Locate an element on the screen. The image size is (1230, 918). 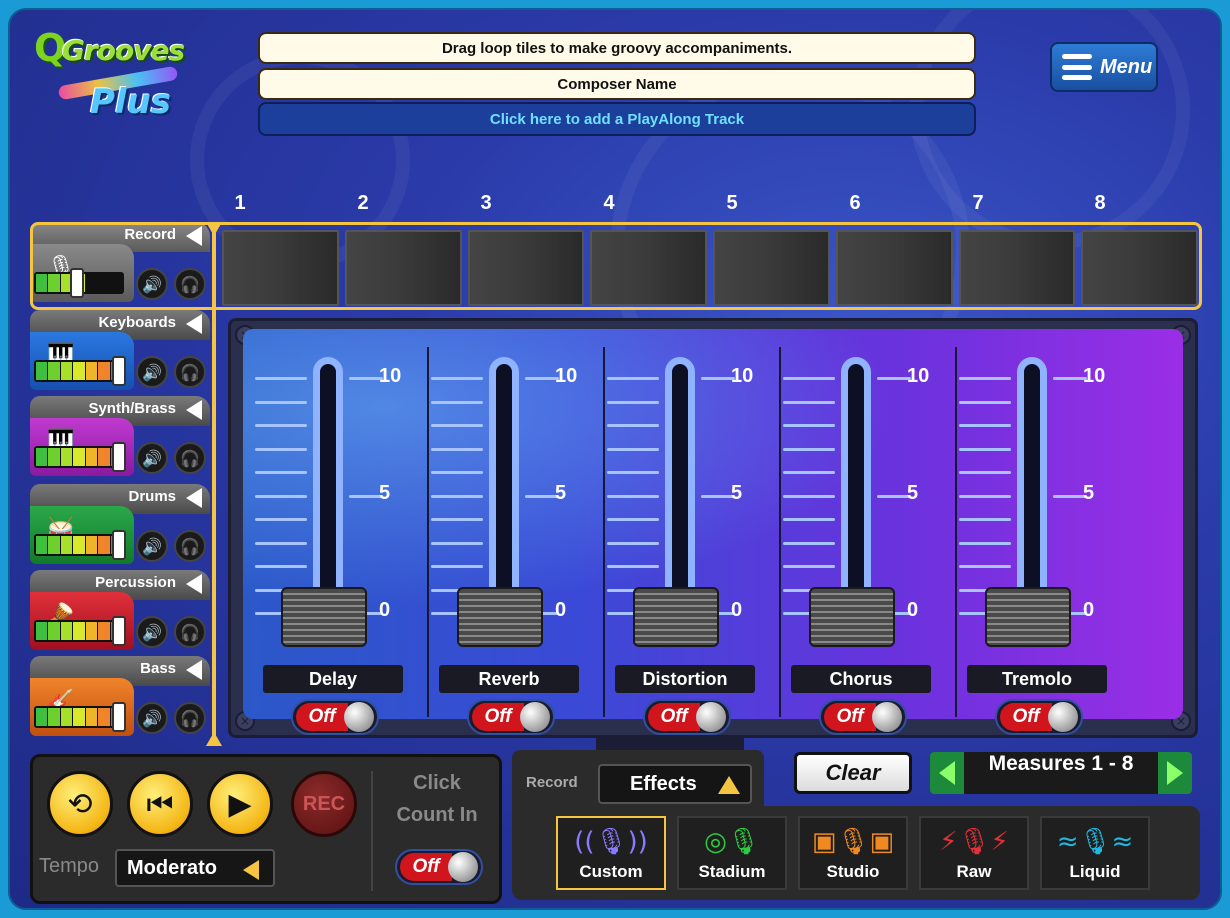
liquid-mic-icon: ≈🎙≈ is located at coordinates (1095, 842).